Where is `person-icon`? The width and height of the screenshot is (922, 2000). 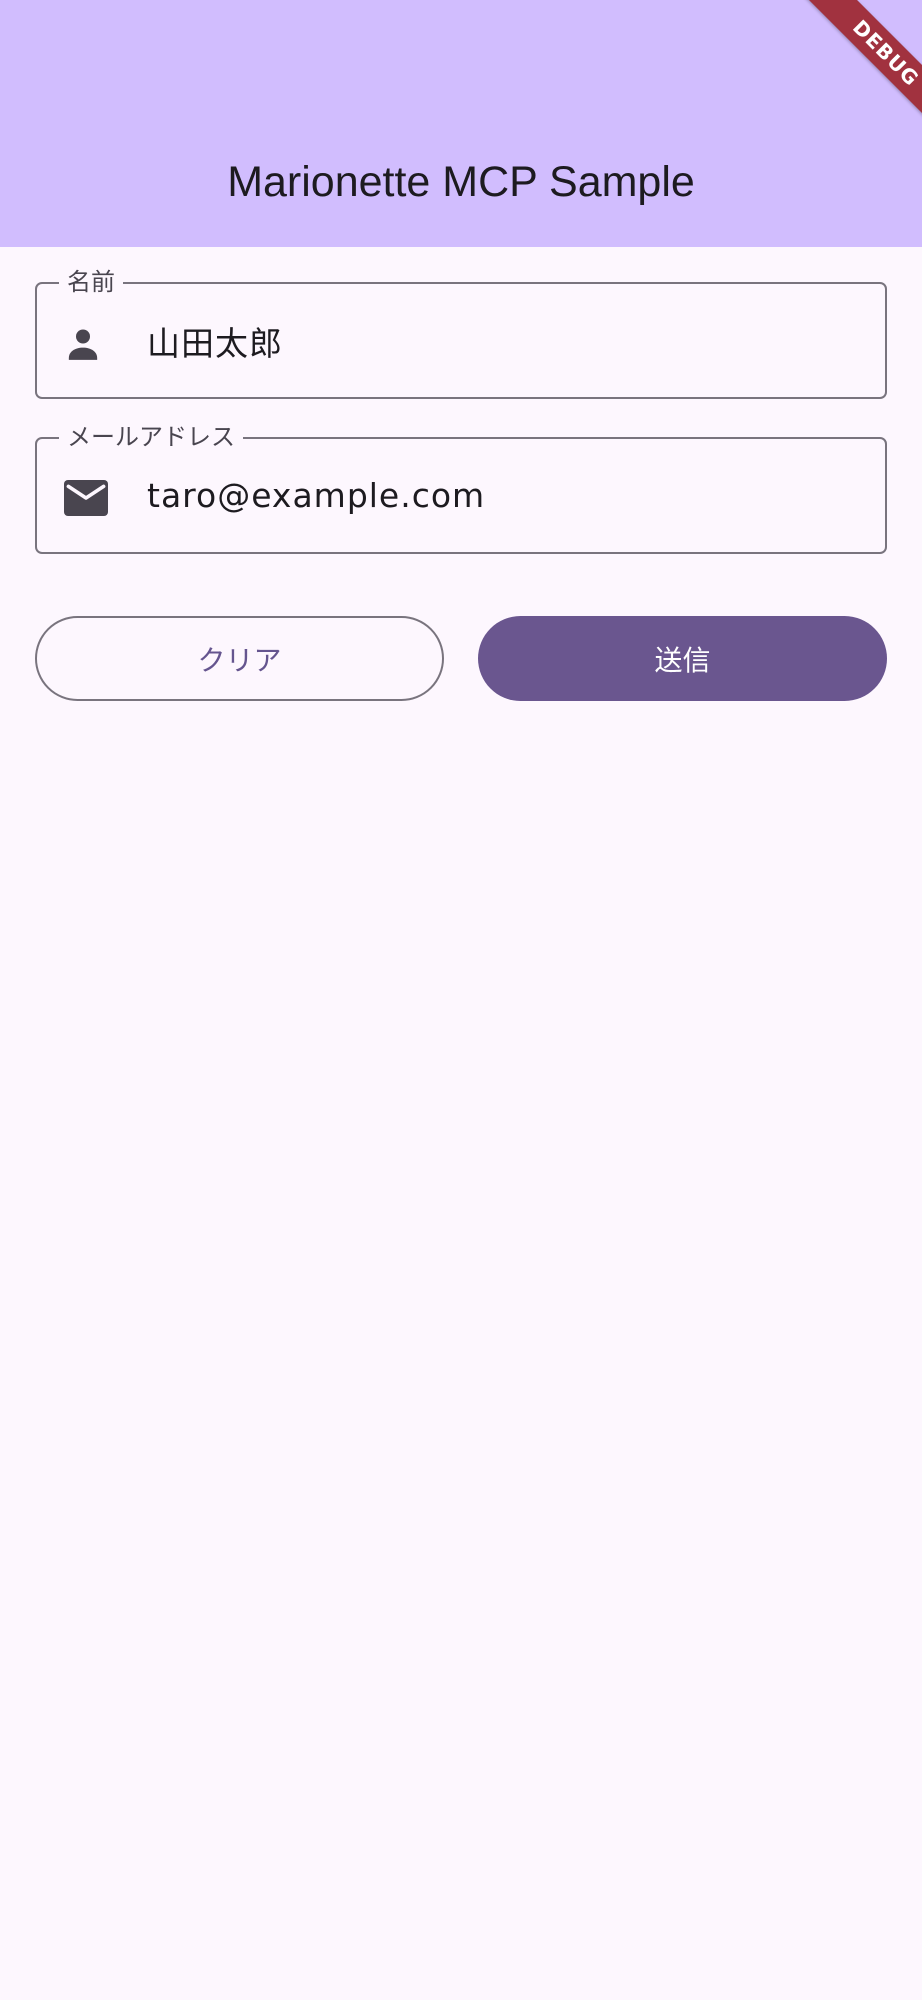
person-icon is located at coordinates (83, 344).